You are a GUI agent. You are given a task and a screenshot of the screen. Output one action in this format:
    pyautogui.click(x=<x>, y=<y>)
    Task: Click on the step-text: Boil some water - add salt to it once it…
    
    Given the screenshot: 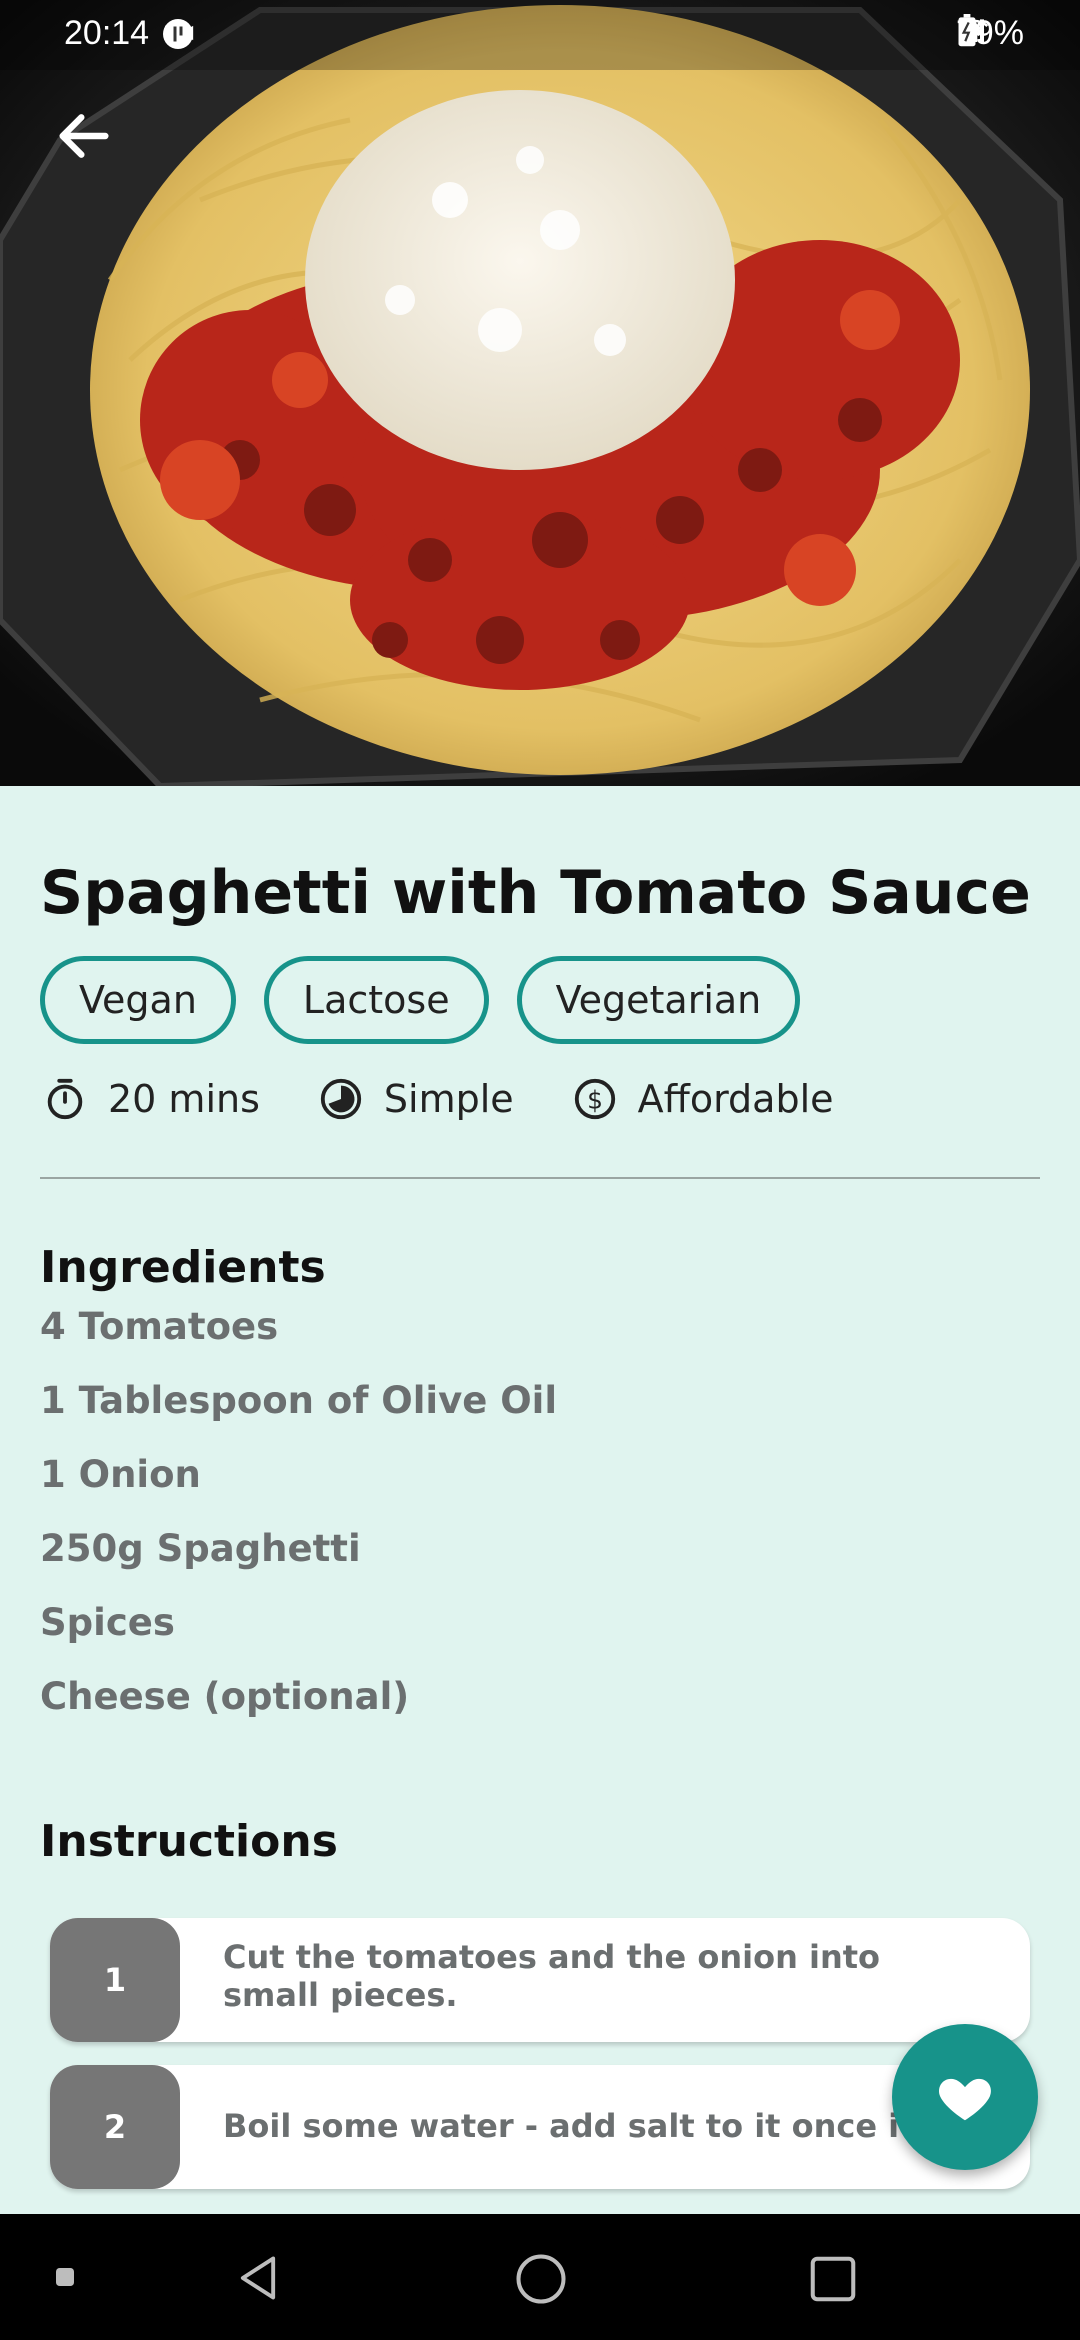 What is the action you would take?
    pyautogui.click(x=616, y=2126)
    